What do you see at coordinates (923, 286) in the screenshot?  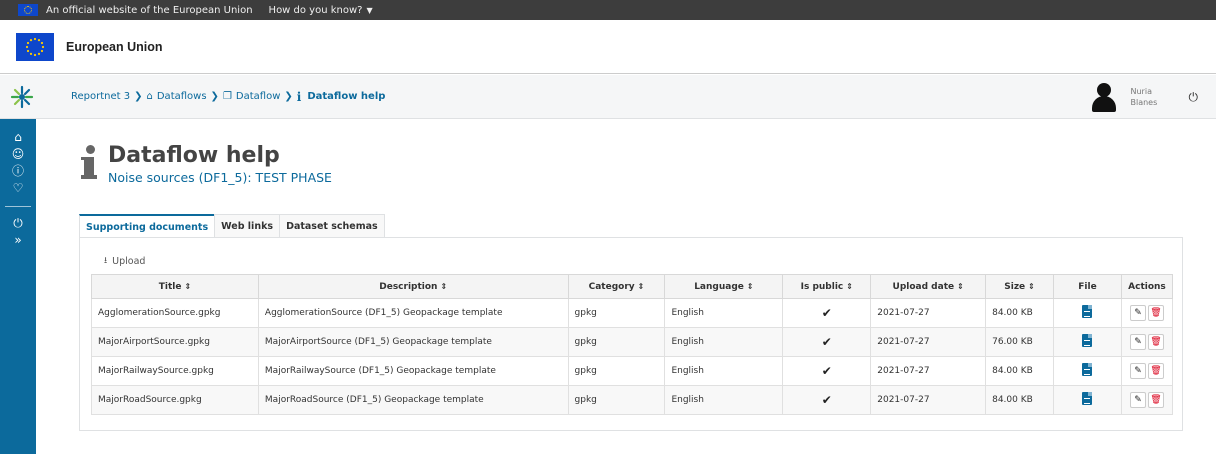 I see `column-header-label: Upload date` at bounding box center [923, 286].